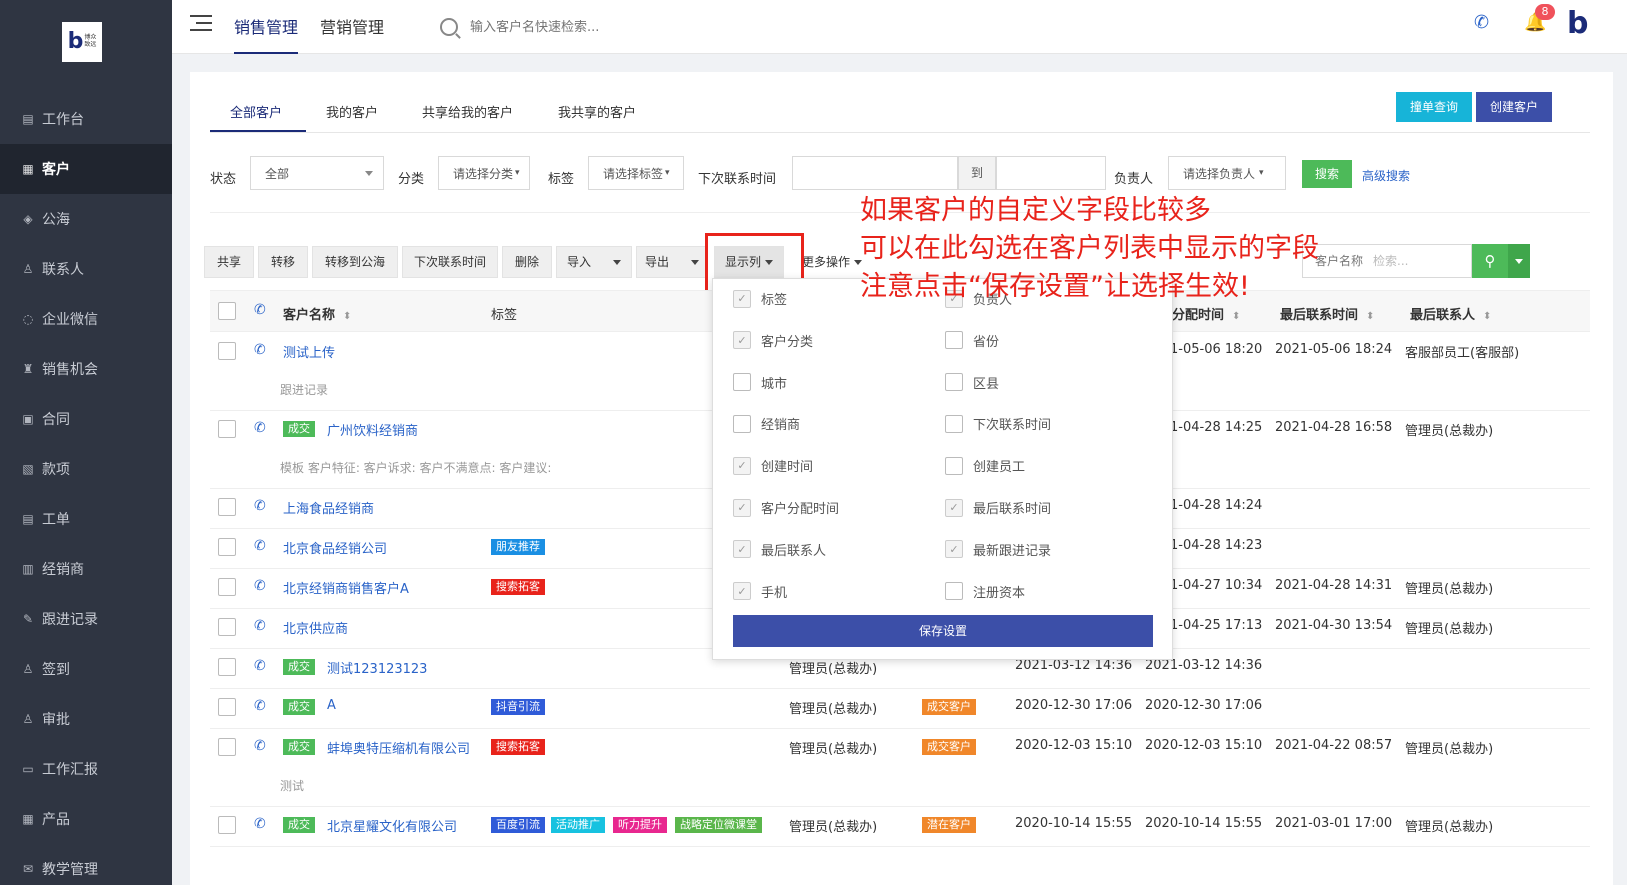  Describe the element at coordinates (580, 27) in the screenshot. I see `global-search-input` at that location.